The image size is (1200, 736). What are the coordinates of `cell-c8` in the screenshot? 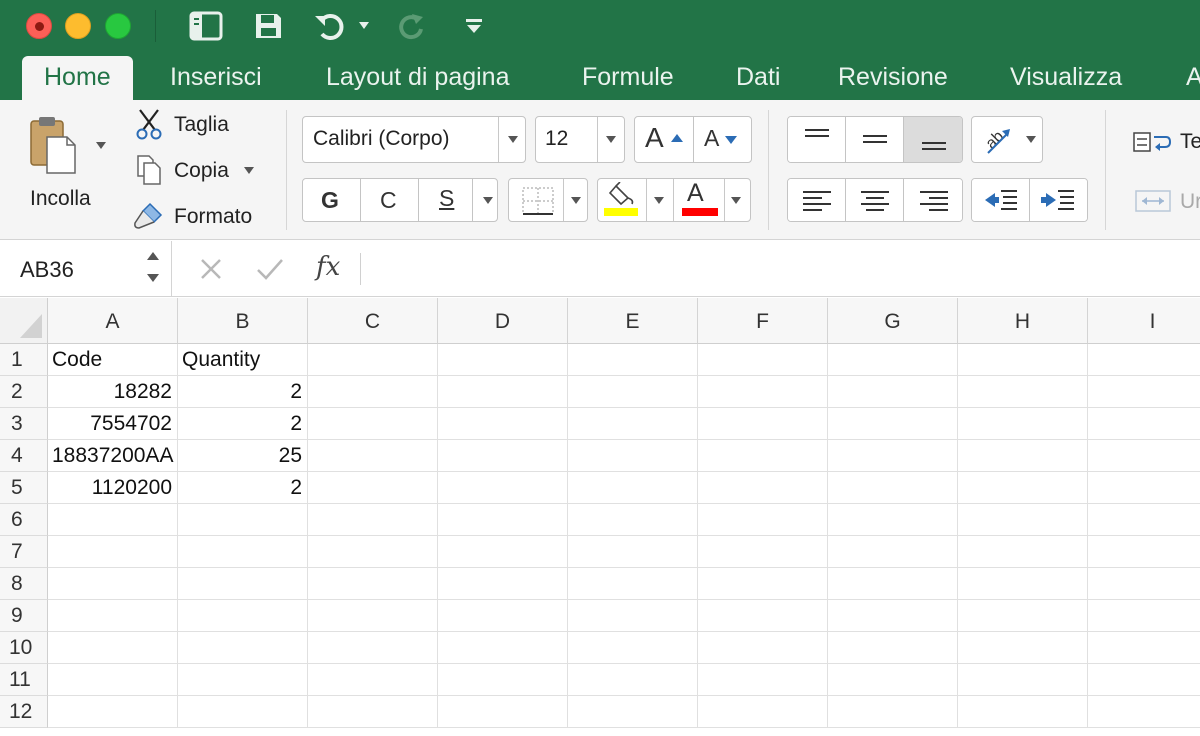 It's located at (373, 584).